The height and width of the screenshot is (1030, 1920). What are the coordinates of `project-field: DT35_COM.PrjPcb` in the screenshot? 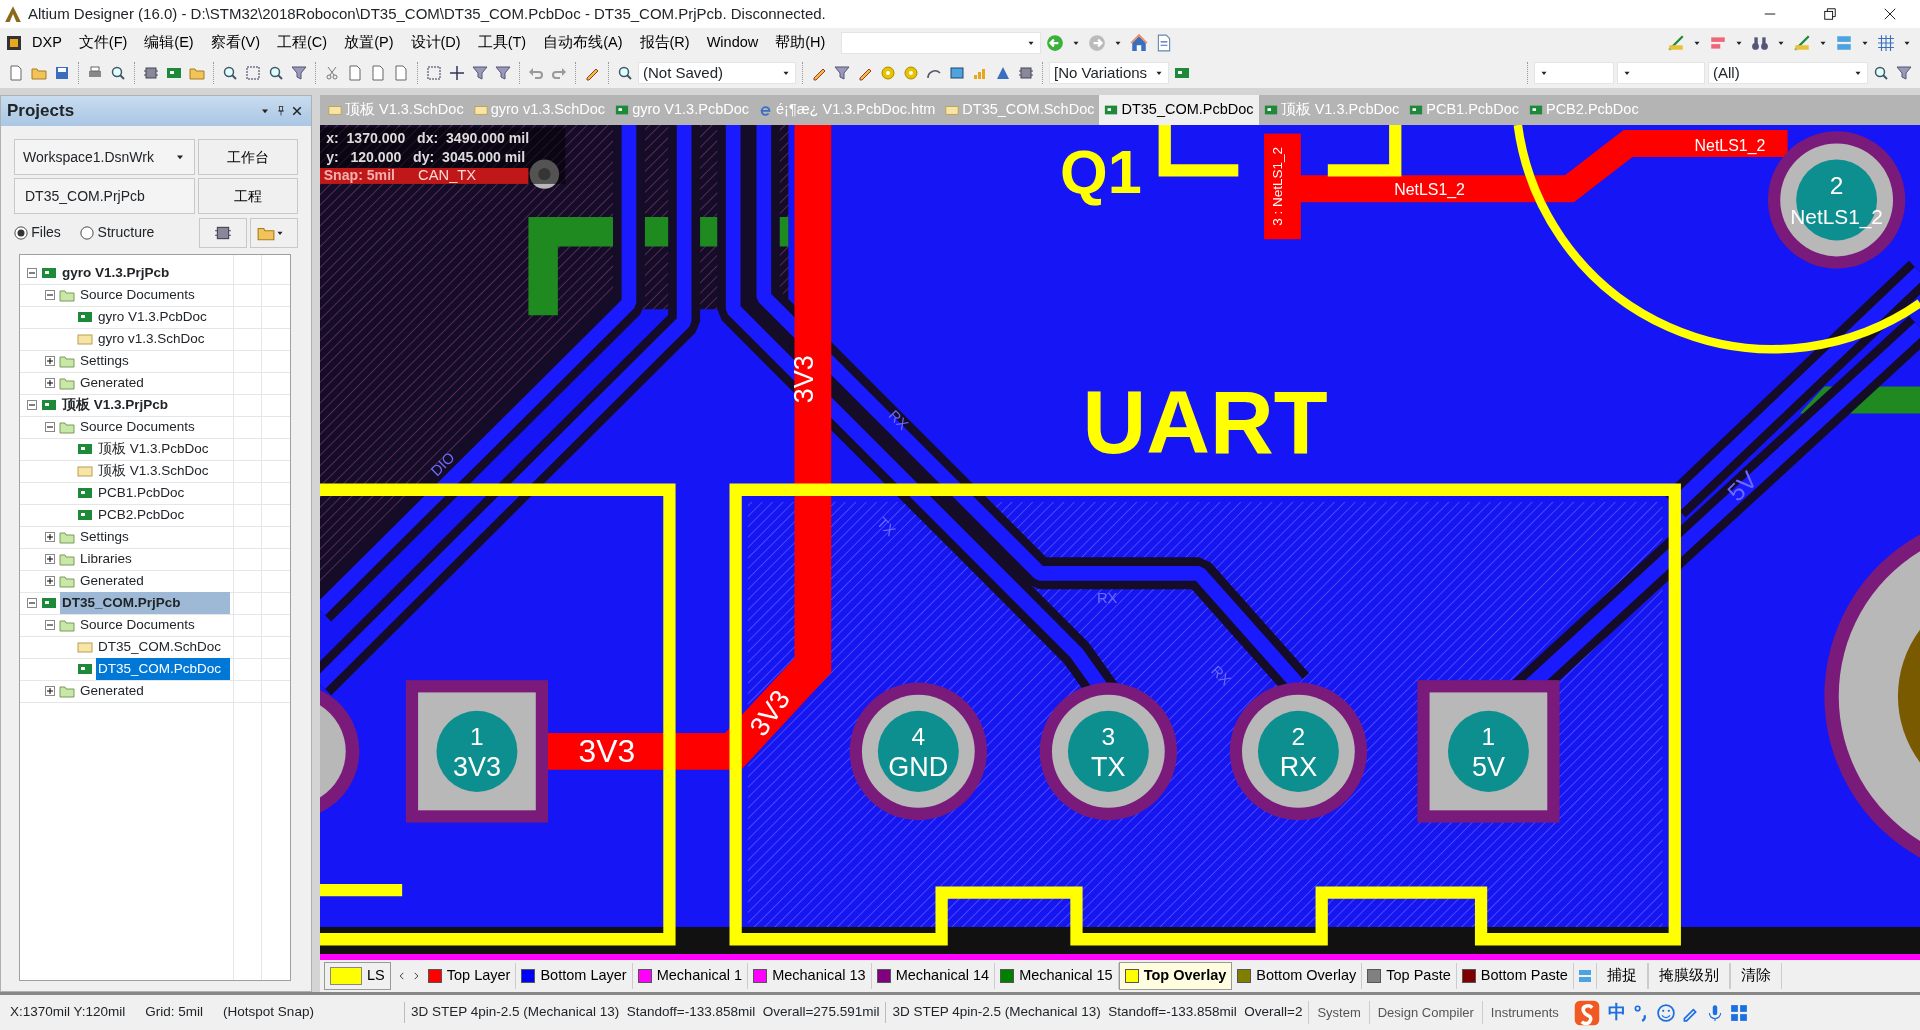 It's located at (105, 196).